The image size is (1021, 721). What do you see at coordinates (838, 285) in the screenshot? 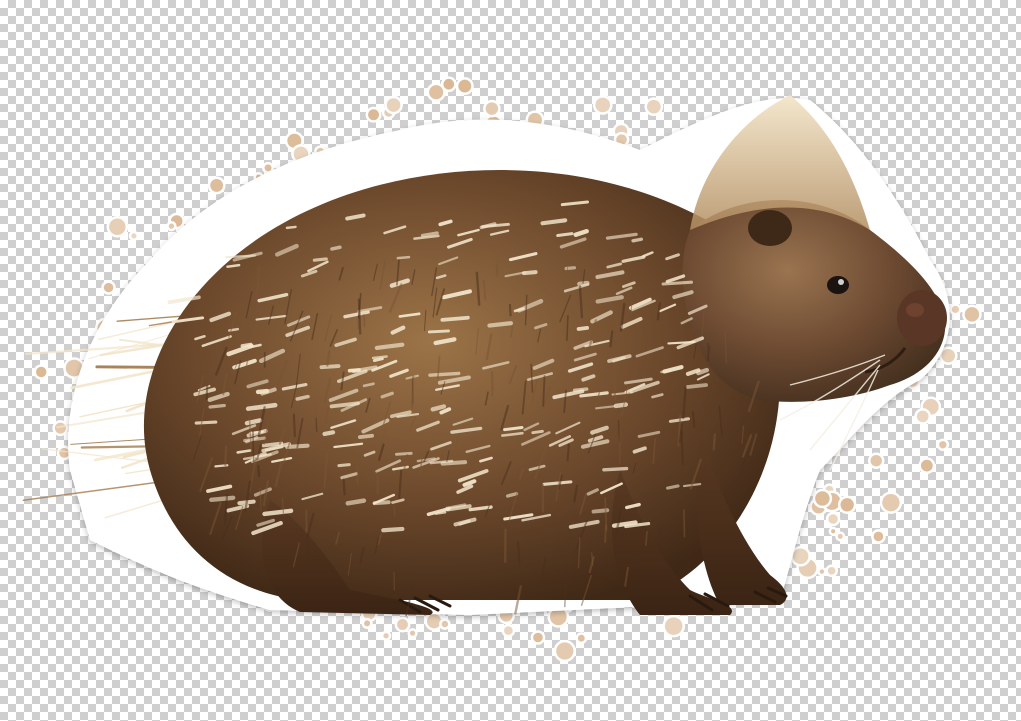
I see `eye` at bounding box center [838, 285].